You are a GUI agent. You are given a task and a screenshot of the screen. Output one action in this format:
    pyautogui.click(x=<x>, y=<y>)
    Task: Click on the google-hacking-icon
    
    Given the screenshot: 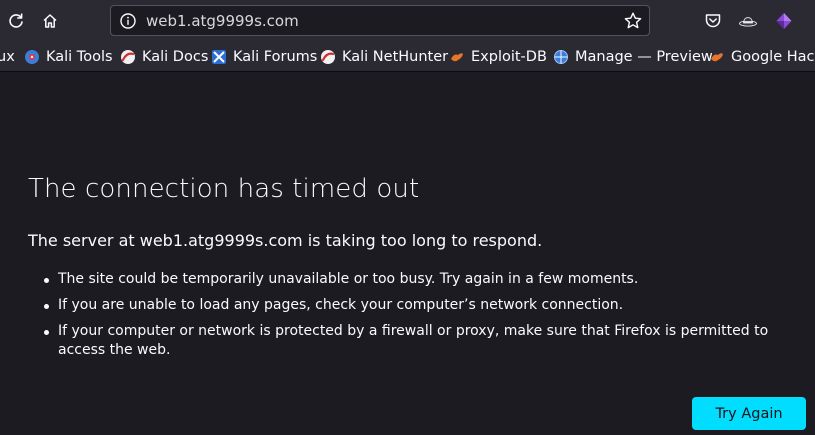 What is the action you would take?
    pyautogui.click(x=717, y=56)
    